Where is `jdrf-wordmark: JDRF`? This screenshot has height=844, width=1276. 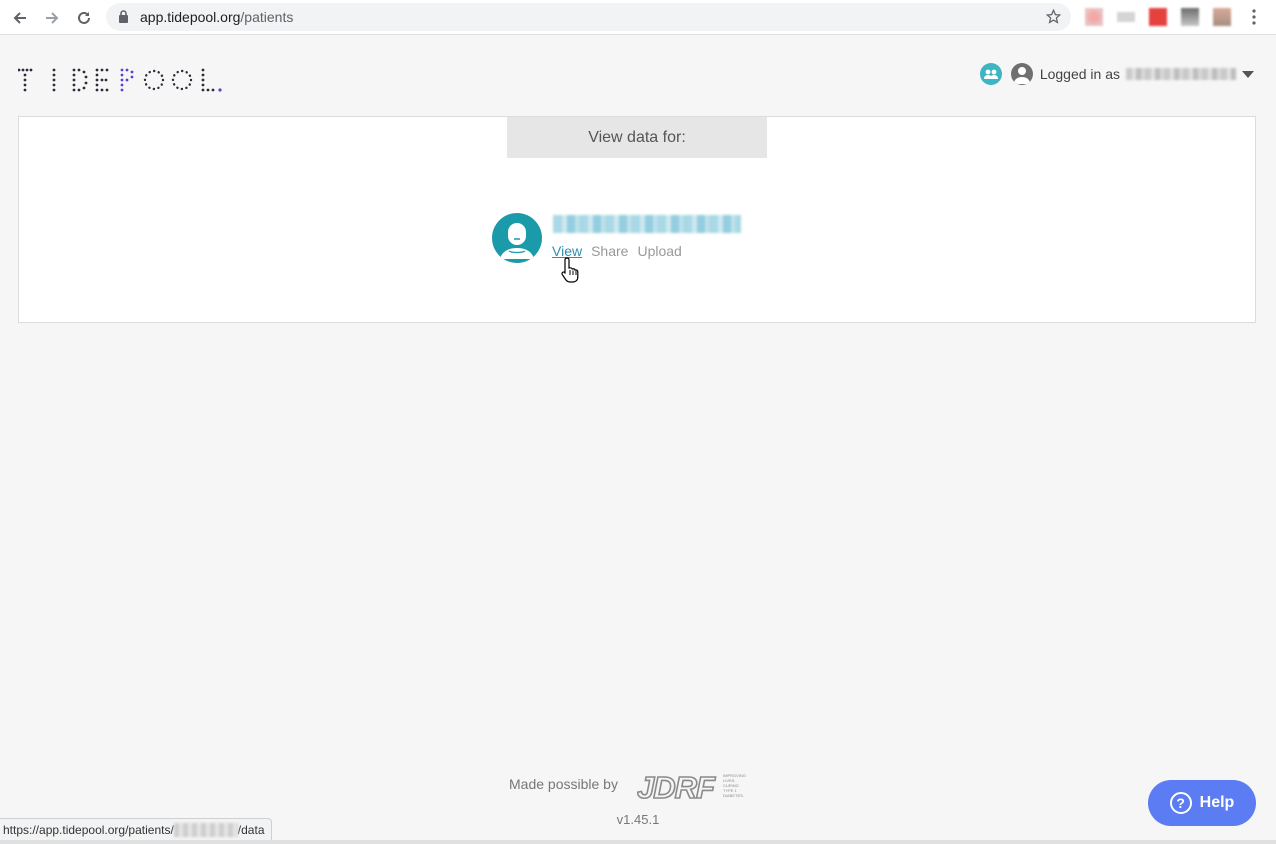
jdrf-wordmark: JDRF is located at coordinates (676, 787).